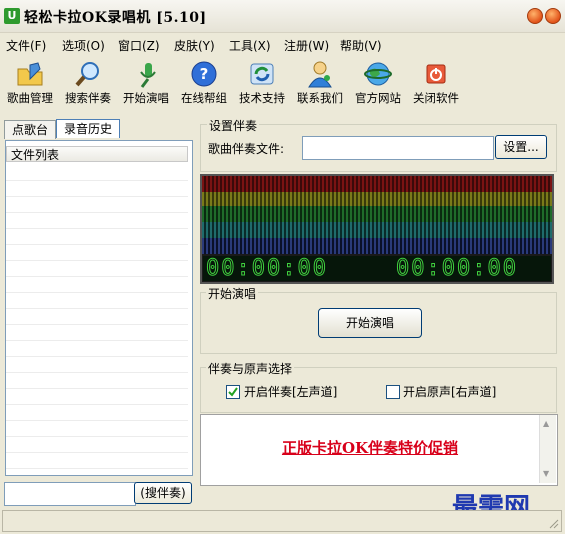 The height and width of the screenshot is (534, 565). I want to click on online-help-button: ? 在线帮组, so click(204, 83).